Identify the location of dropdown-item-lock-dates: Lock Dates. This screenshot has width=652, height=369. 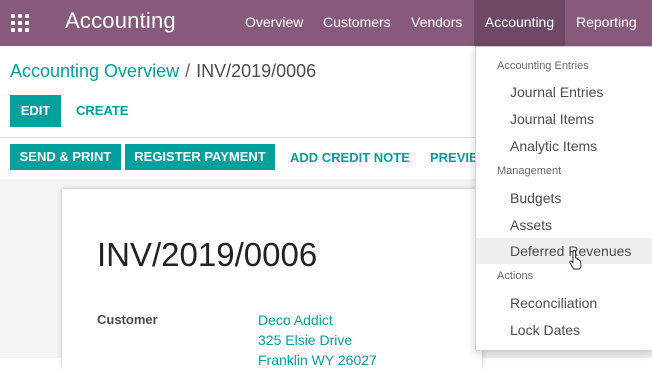
(564, 330).